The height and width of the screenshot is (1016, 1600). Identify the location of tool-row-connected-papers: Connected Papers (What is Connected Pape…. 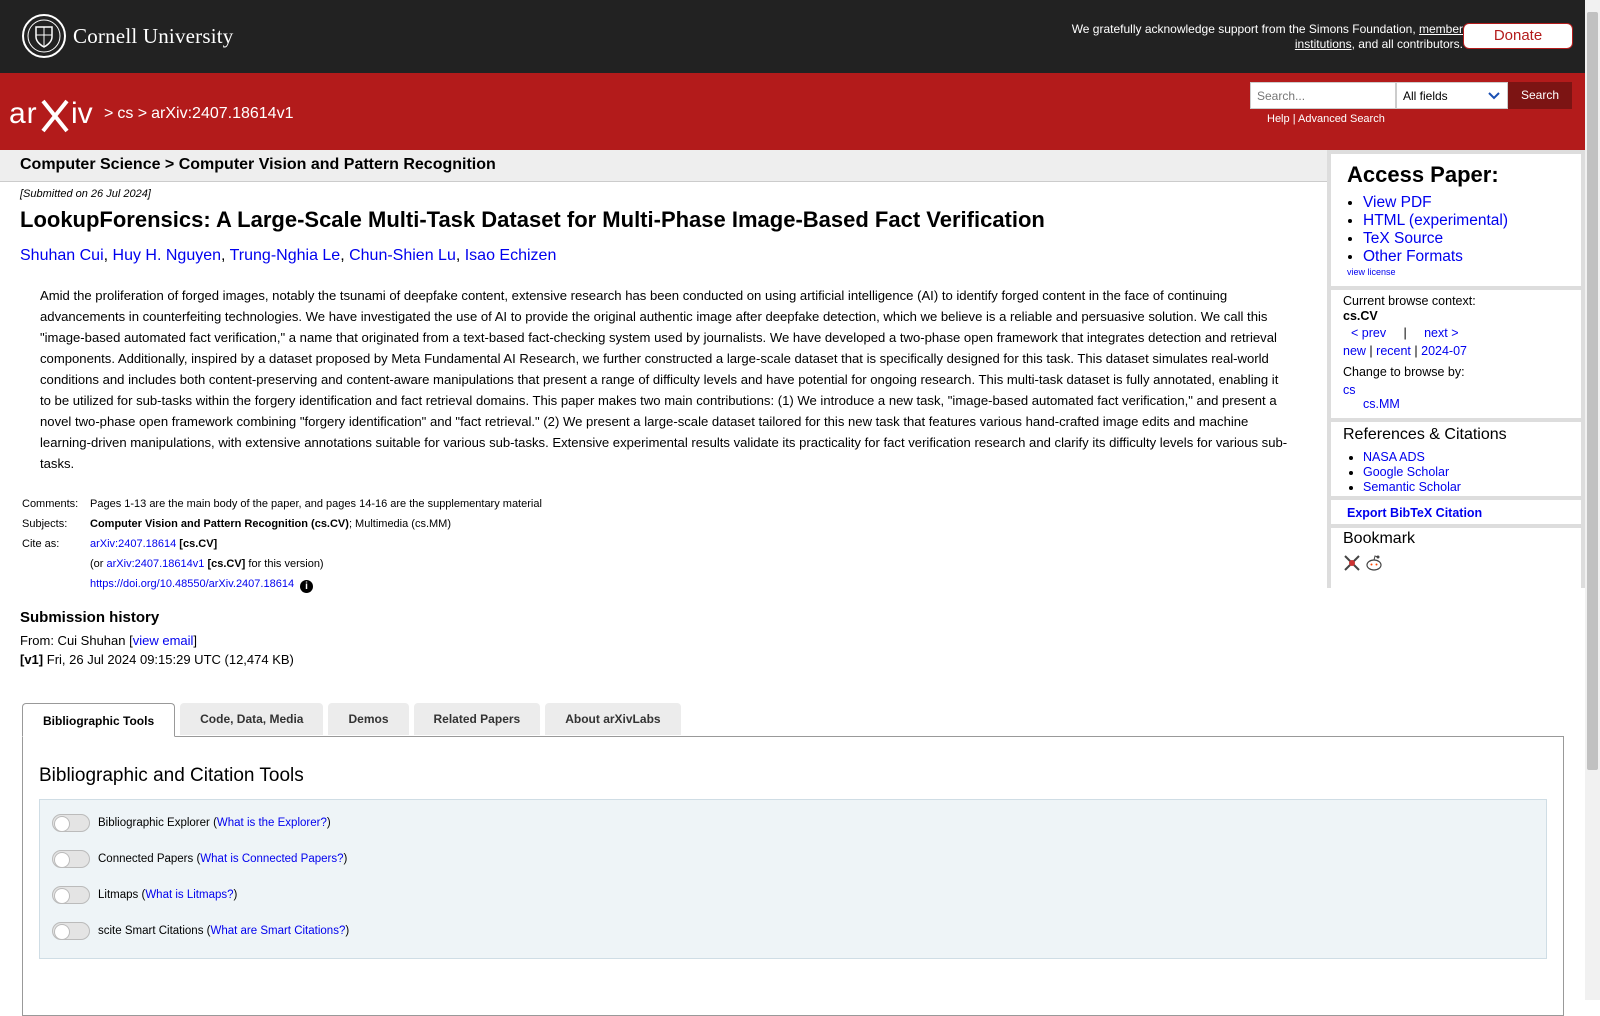
(199, 859).